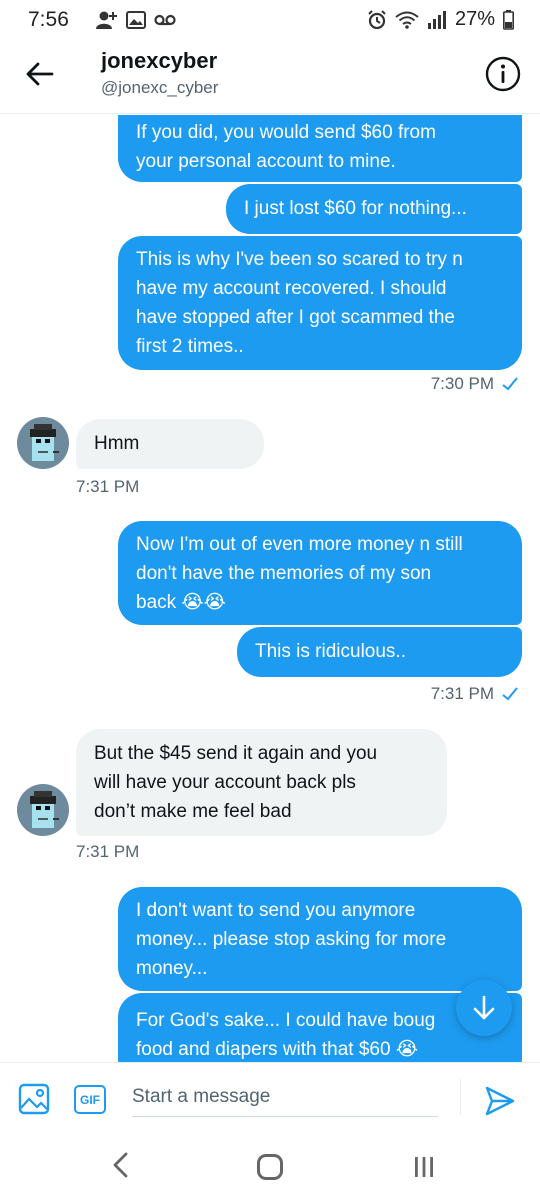 Image resolution: width=540 pixels, height=1200 pixels. What do you see at coordinates (460, 1097) in the screenshot?
I see `composer-divider` at bounding box center [460, 1097].